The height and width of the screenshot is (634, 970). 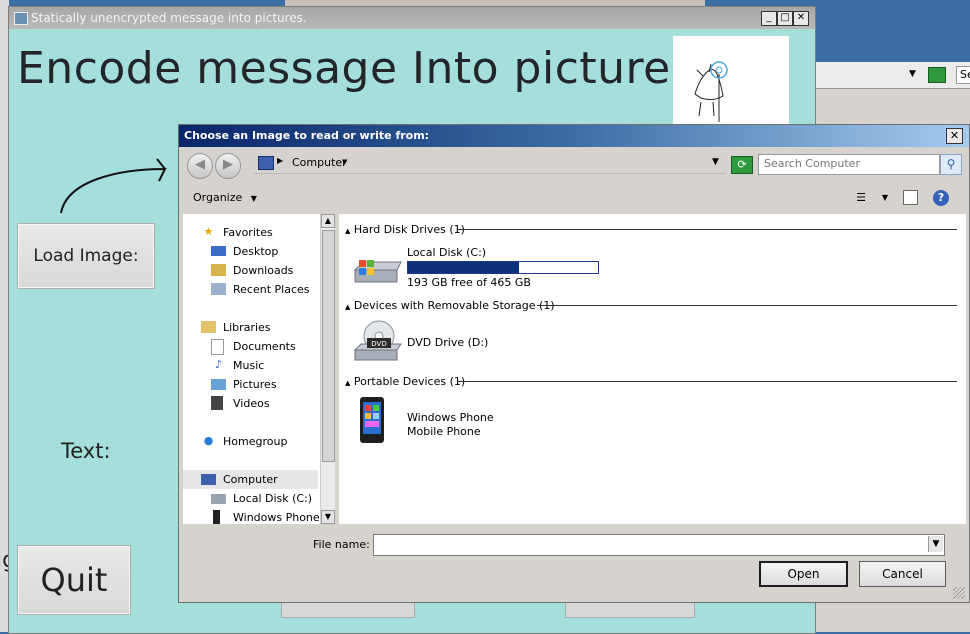 What do you see at coordinates (86, 256) in the screenshot?
I see `load-image-button: Load Image:` at bounding box center [86, 256].